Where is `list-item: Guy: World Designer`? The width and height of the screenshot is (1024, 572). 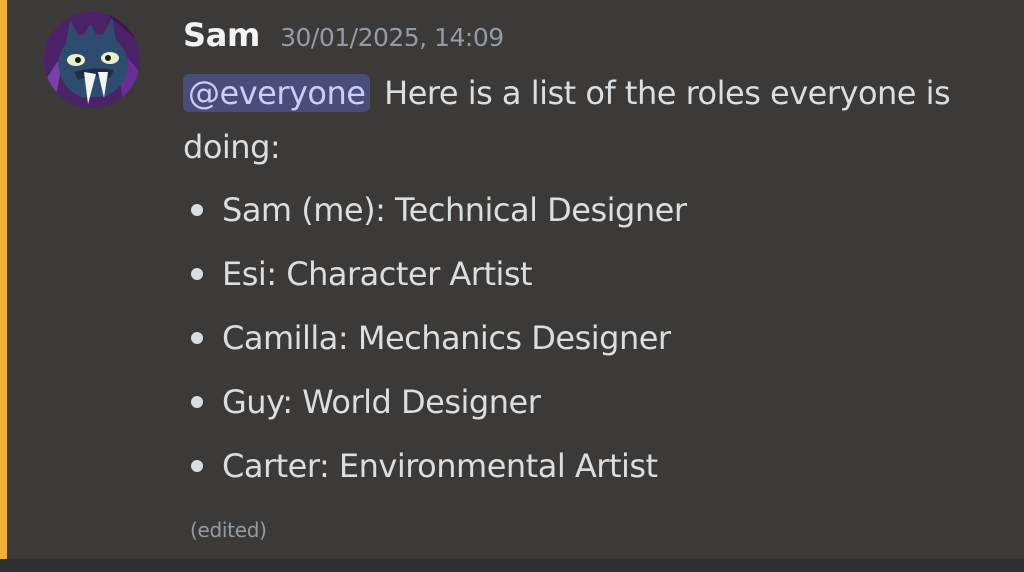
list-item: Guy: World Designer is located at coordinates (434, 402).